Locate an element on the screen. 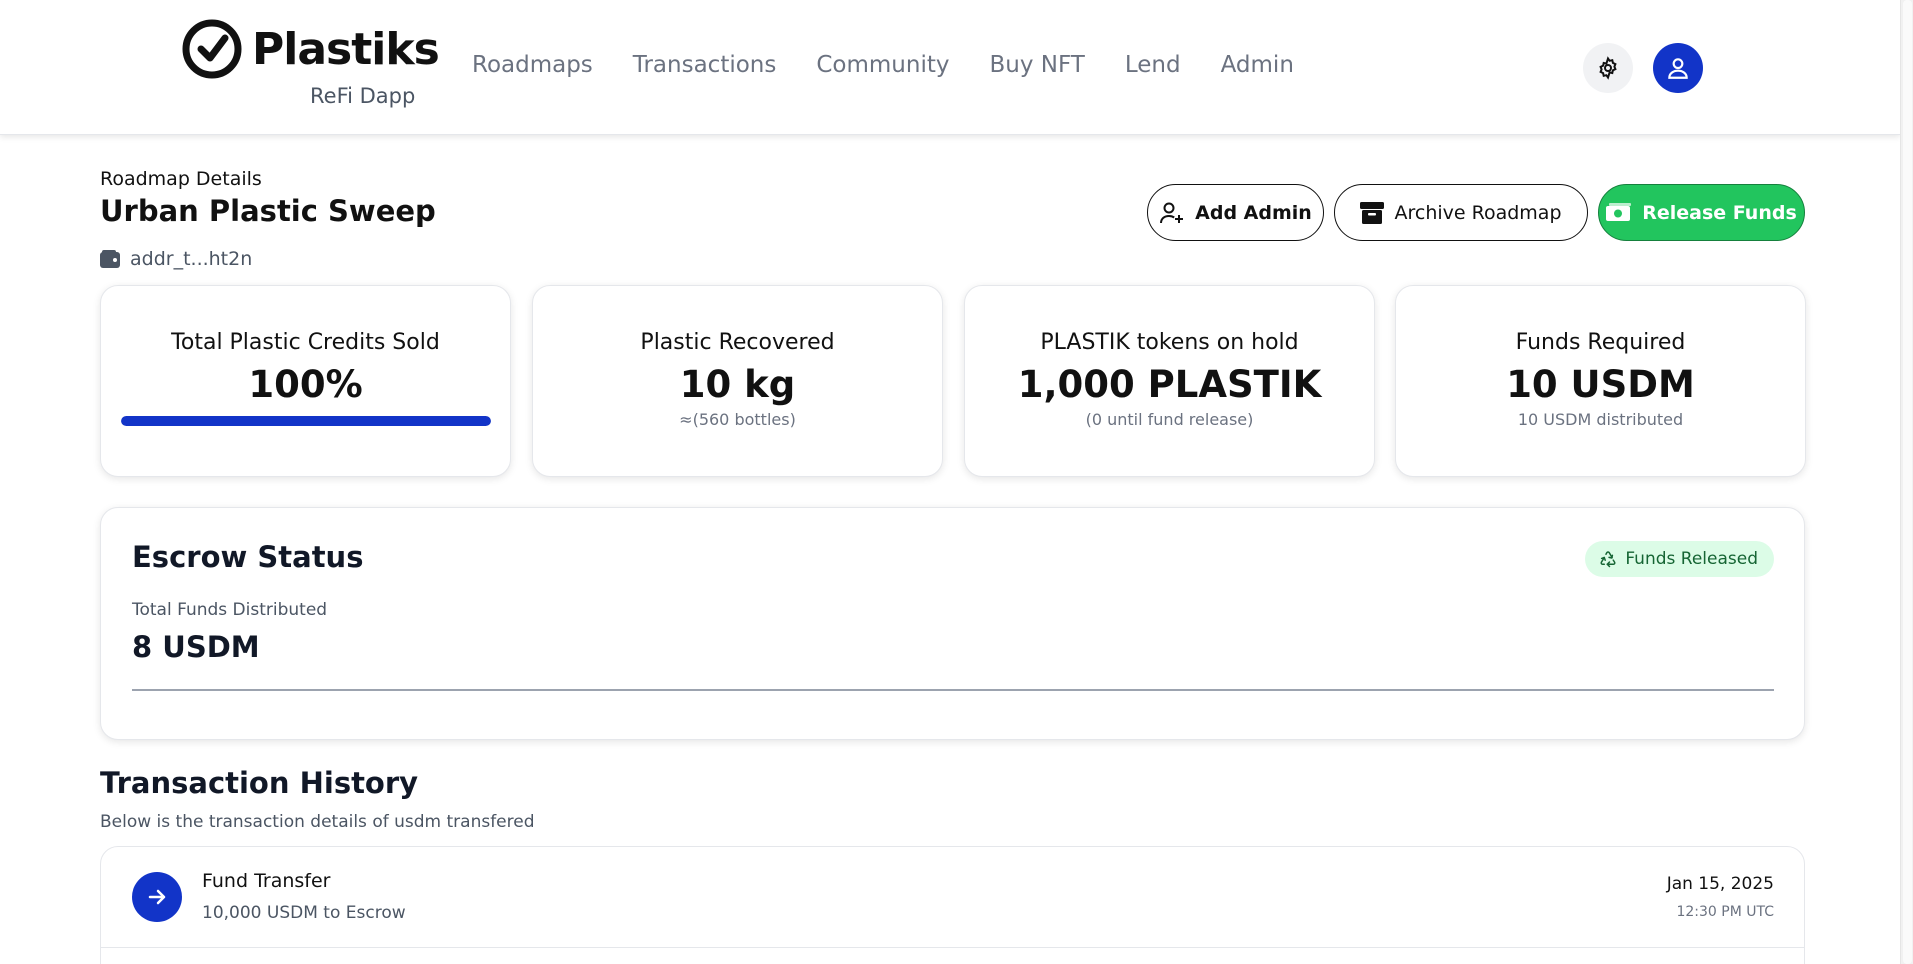 The height and width of the screenshot is (964, 1913). nav-community: Community is located at coordinates (882, 65).